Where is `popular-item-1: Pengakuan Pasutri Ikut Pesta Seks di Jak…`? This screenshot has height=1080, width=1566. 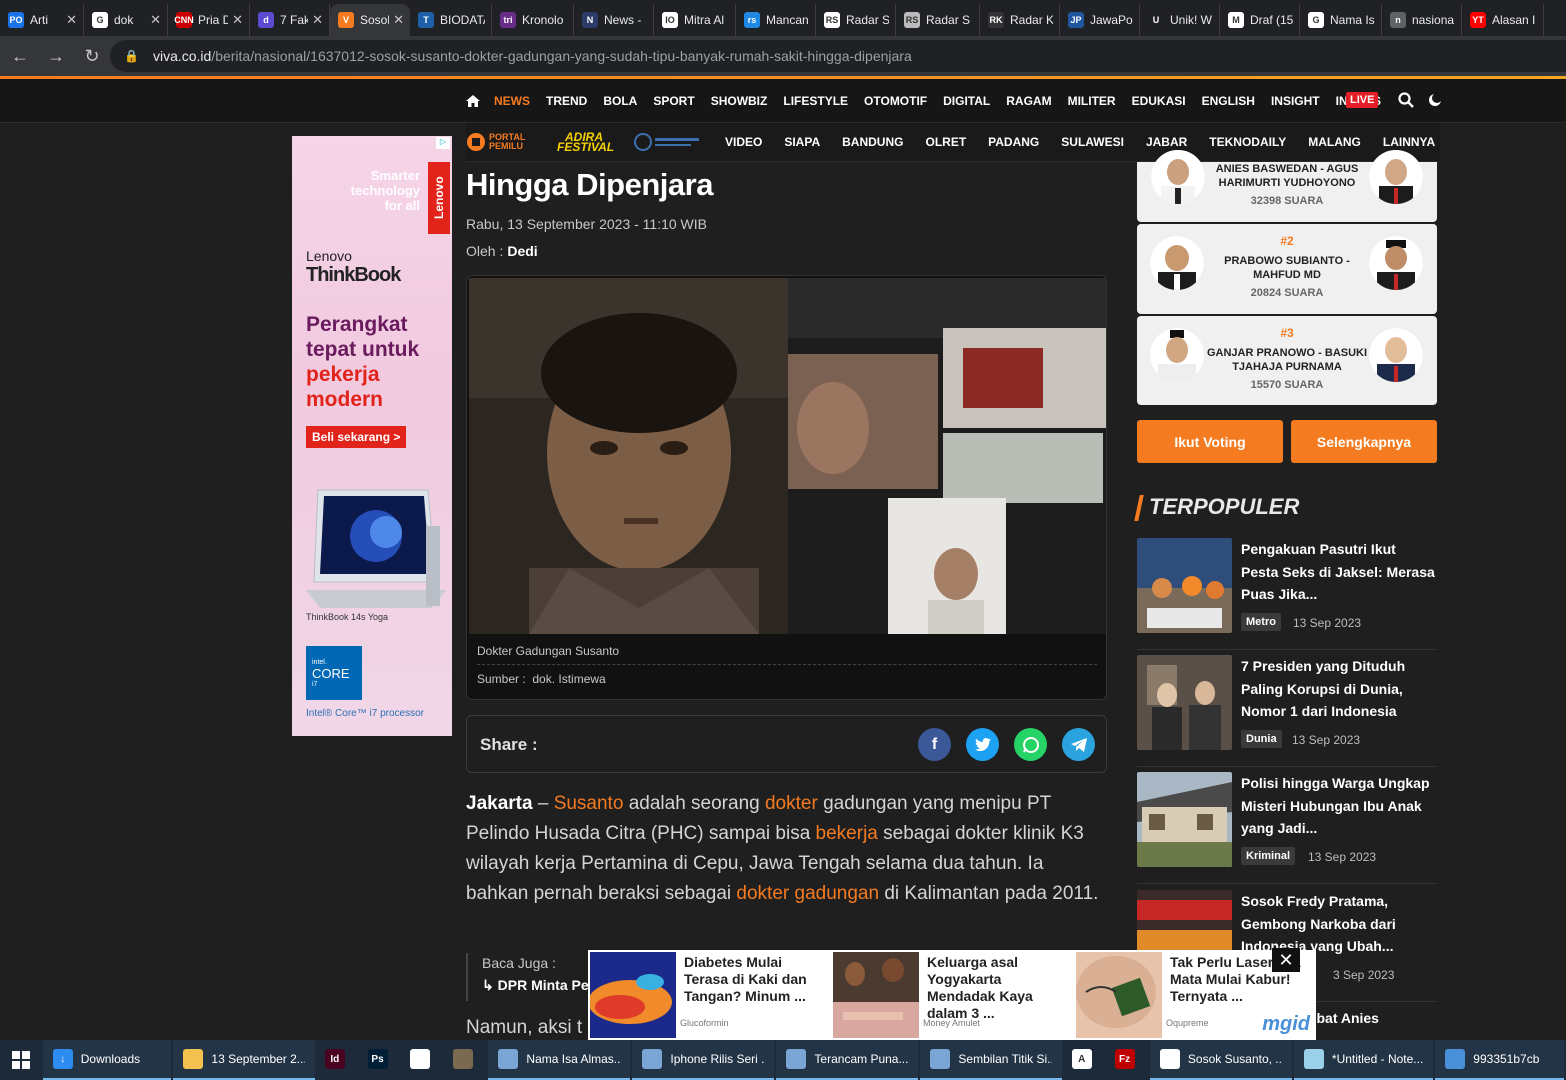 popular-item-1: Pengakuan Pasutri Ikut Pesta Seks di Jak… is located at coordinates (1287, 594).